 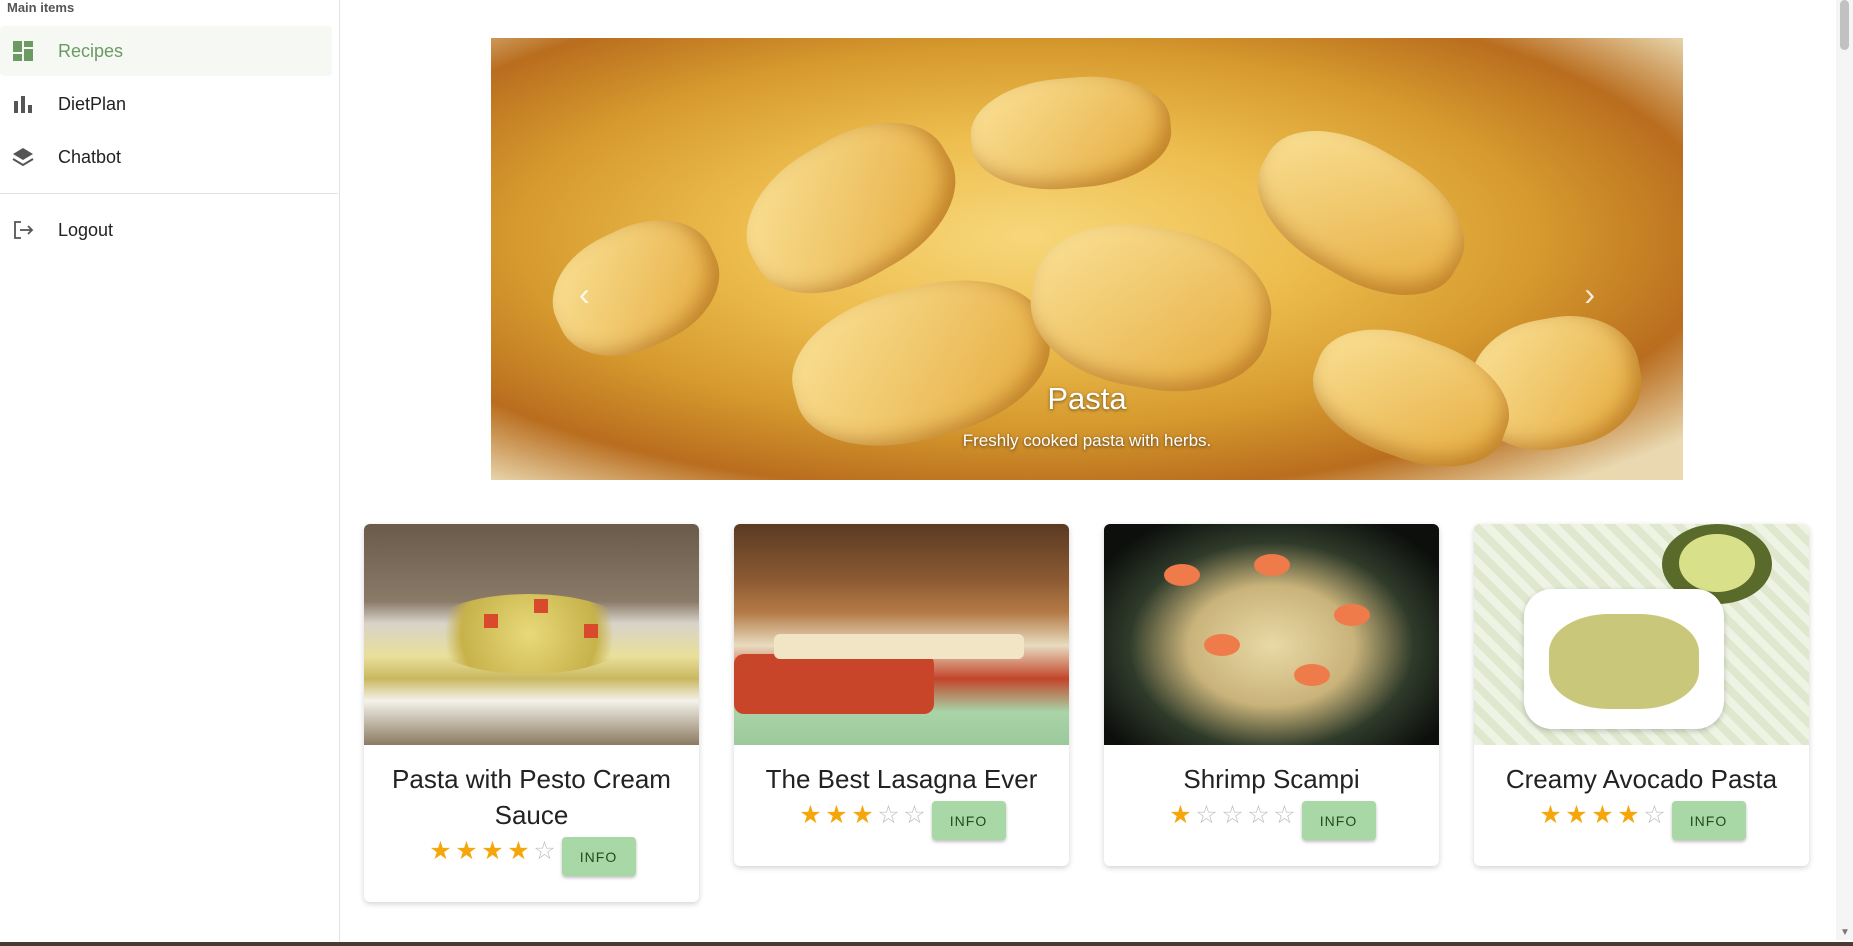 What do you see at coordinates (166, 230) in the screenshot?
I see `sidebar-item-logout: Logout` at bounding box center [166, 230].